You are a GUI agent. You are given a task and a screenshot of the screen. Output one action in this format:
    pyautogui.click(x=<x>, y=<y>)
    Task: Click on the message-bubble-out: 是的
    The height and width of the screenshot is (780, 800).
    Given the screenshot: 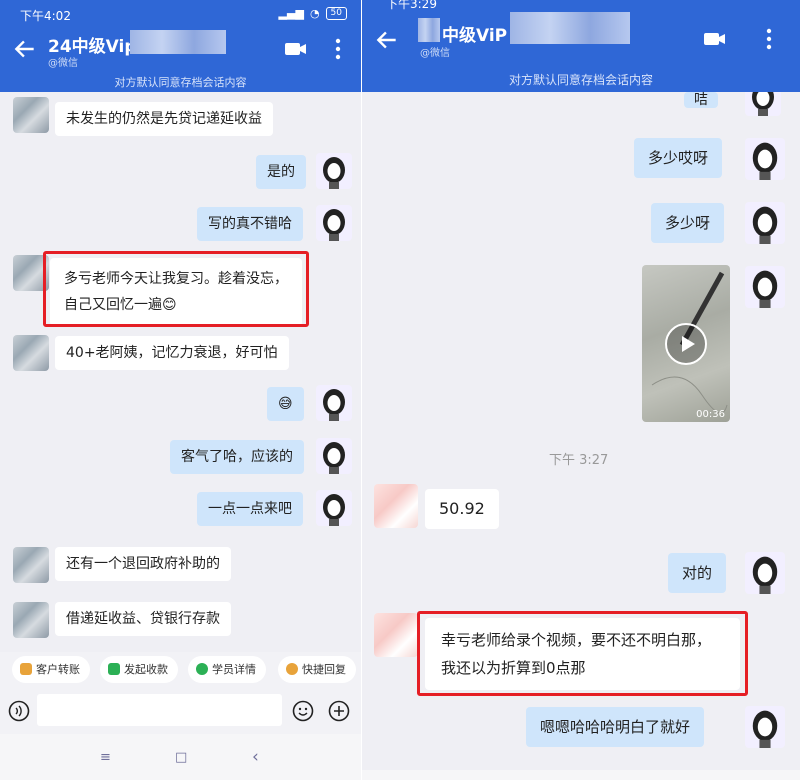 What is the action you would take?
    pyautogui.click(x=281, y=172)
    